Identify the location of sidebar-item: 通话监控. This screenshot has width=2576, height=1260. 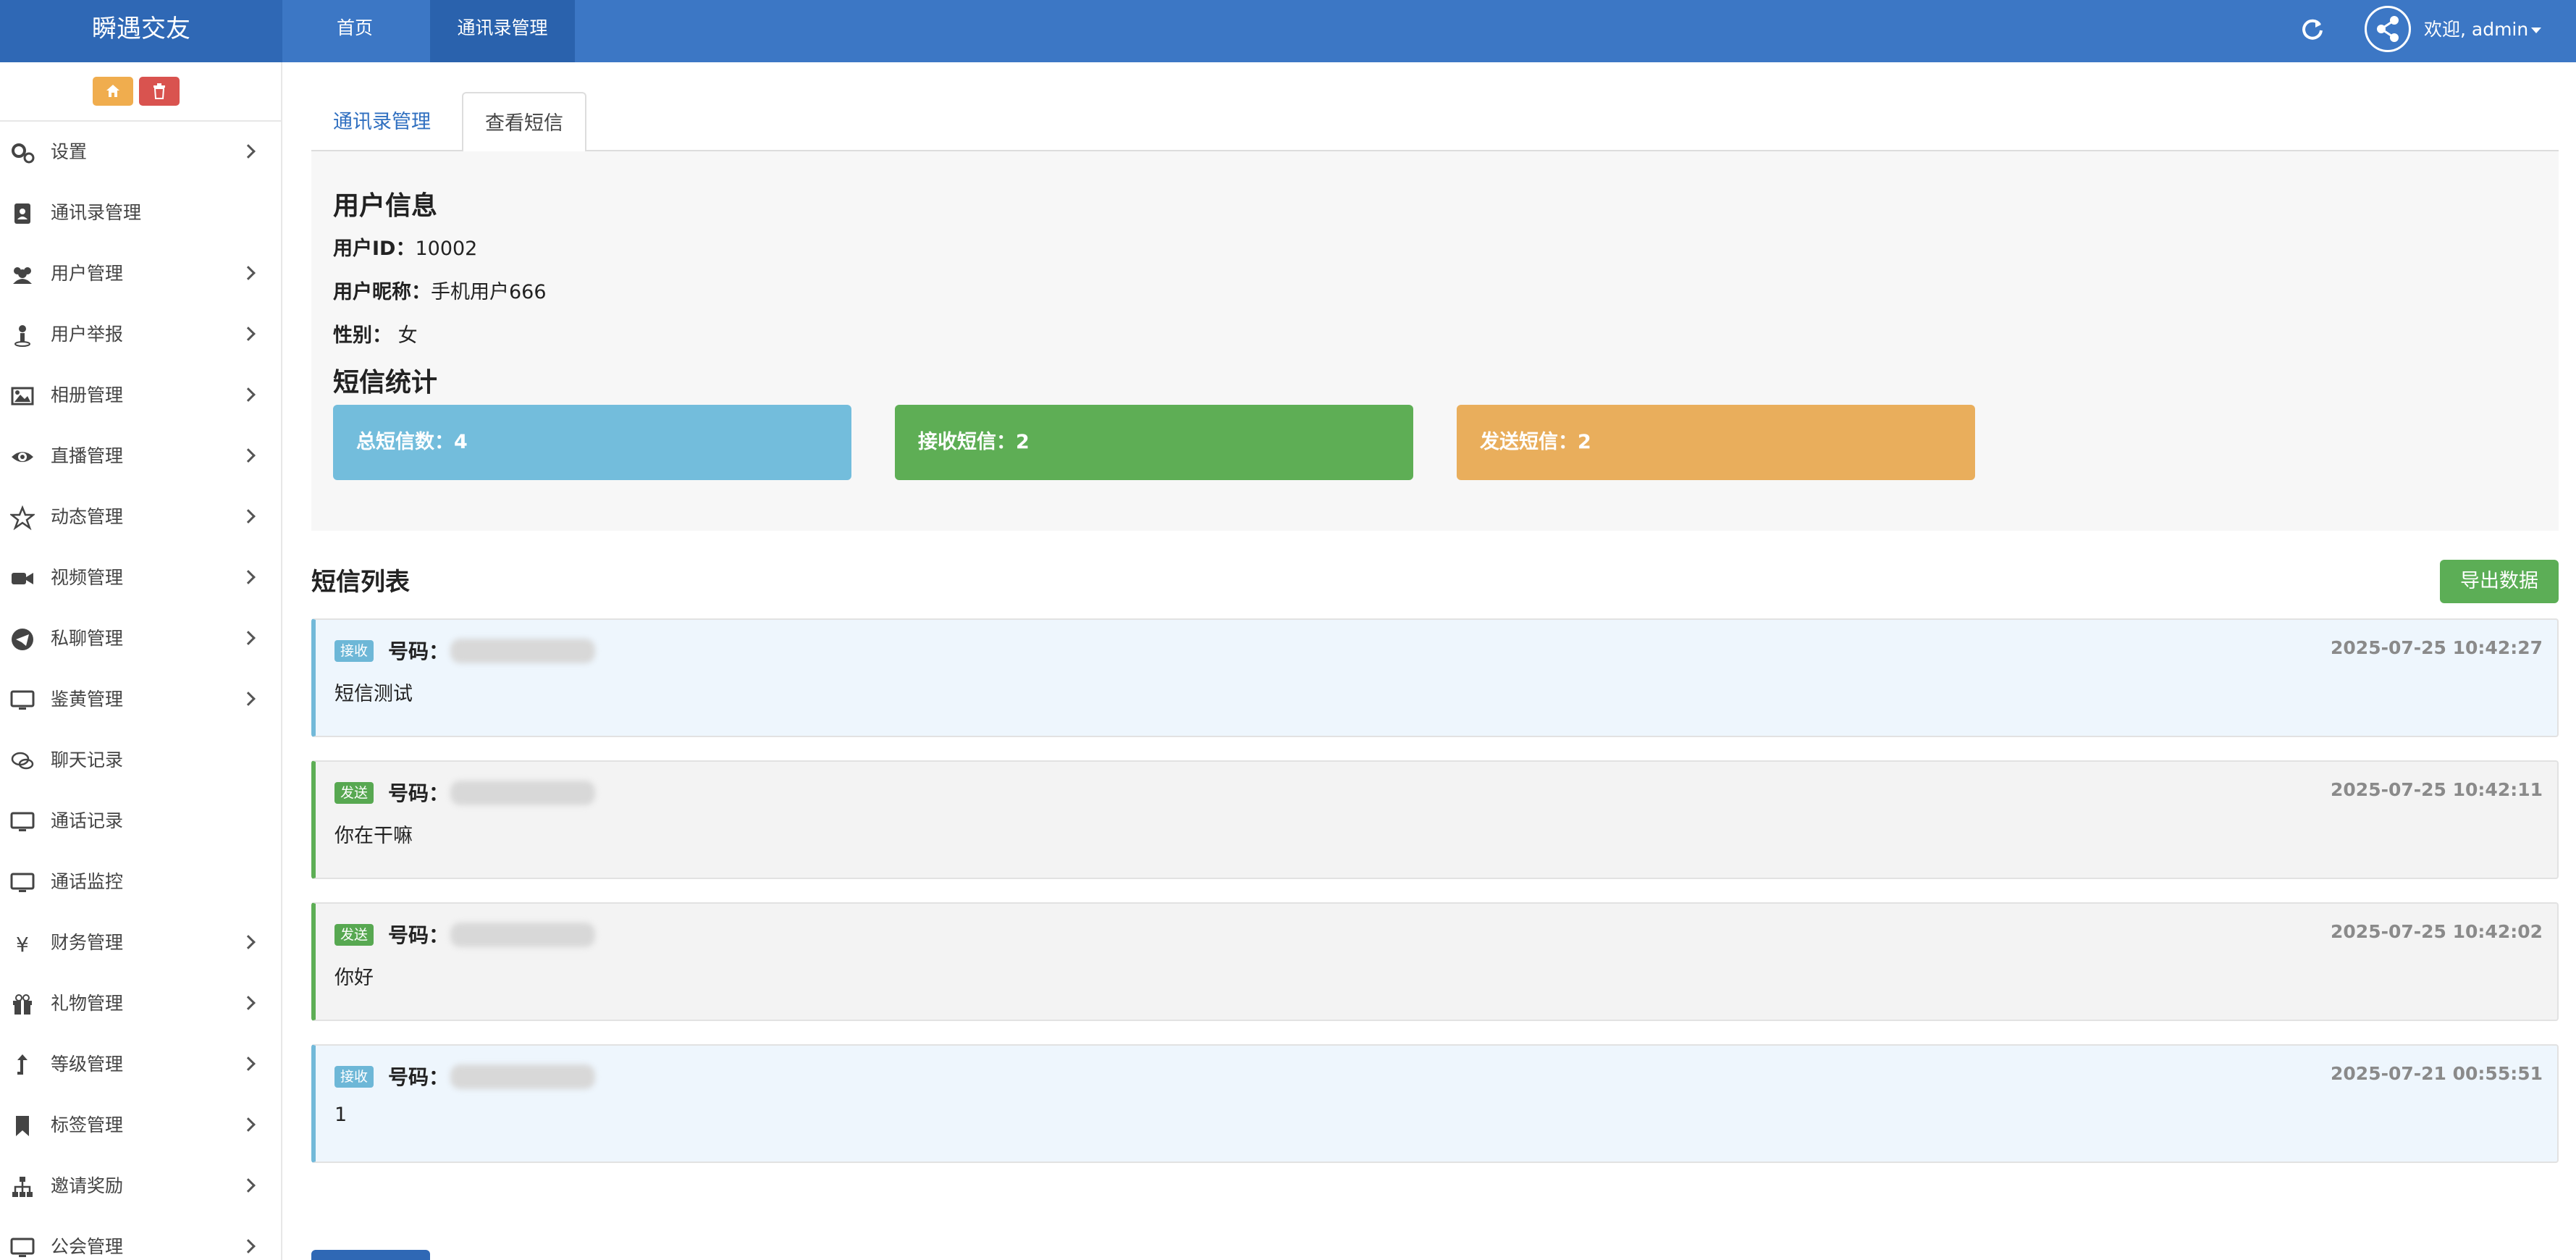
(140, 882).